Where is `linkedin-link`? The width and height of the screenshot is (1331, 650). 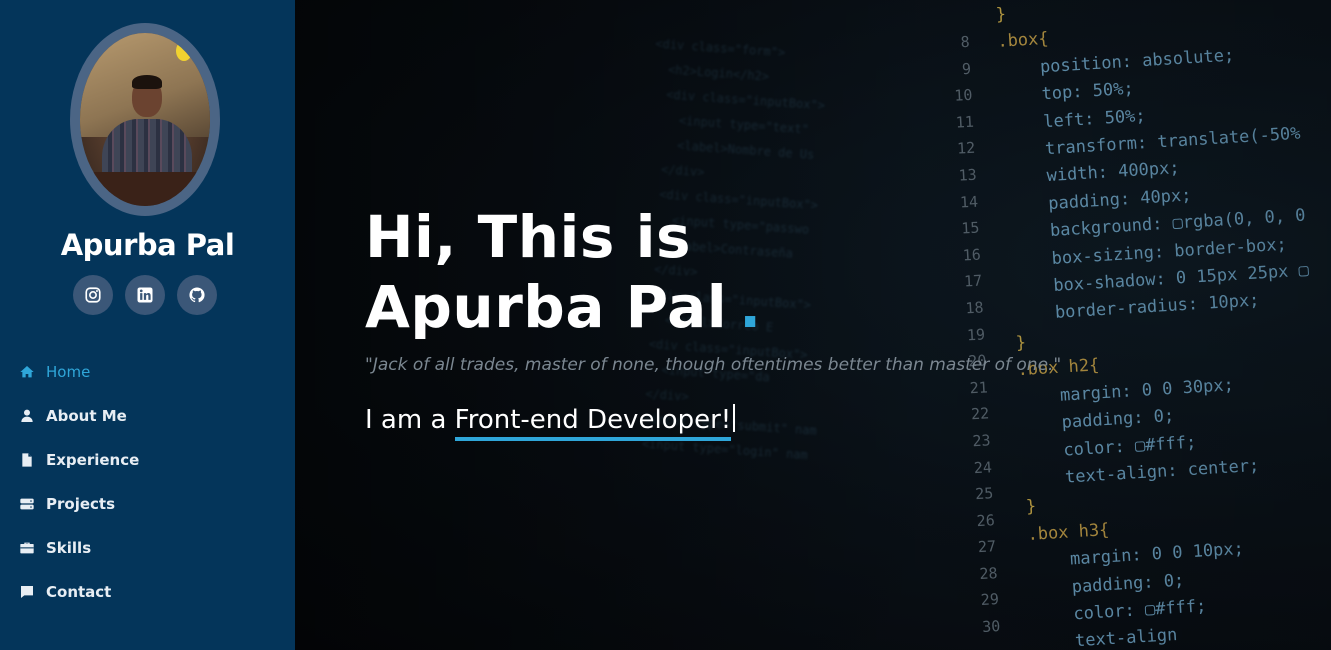 linkedin-link is located at coordinates (145, 295).